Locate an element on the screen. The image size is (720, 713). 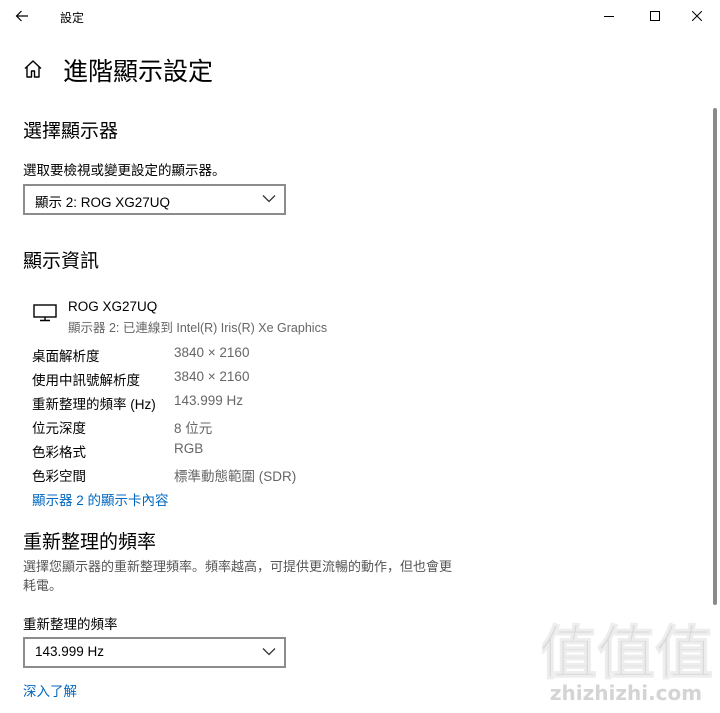
maximize-icon is located at coordinates (655, 16).